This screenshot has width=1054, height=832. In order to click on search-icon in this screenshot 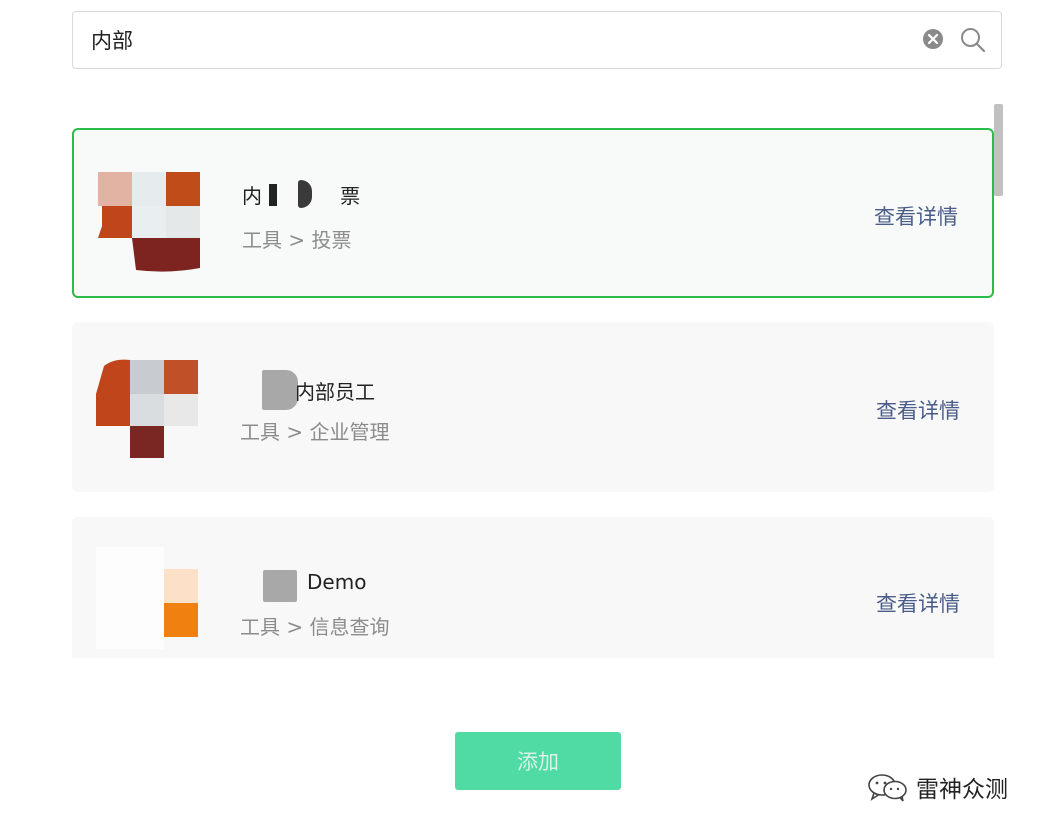, I will do `click(973, 40)`.